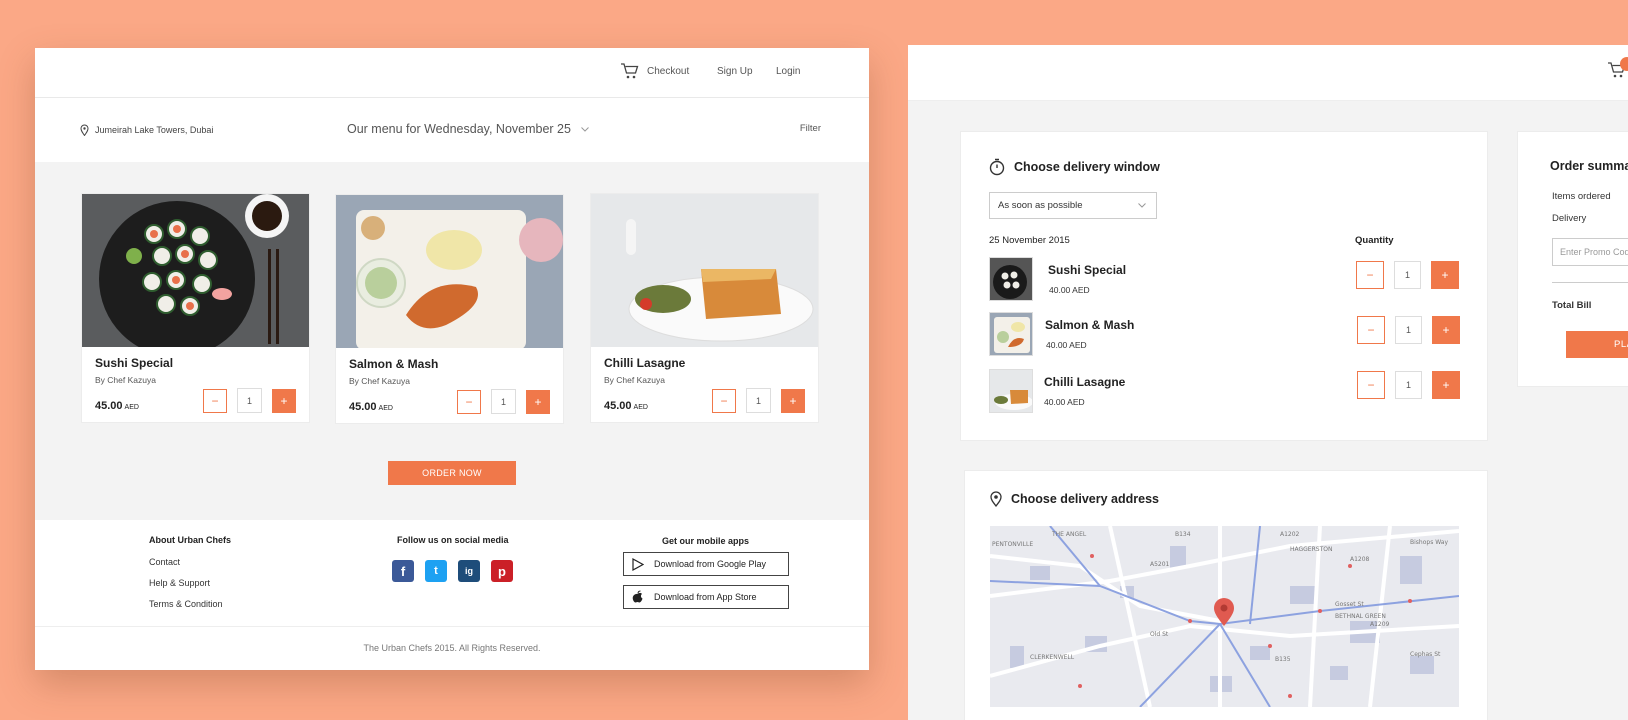 The image size is (1628, 720). Describe the element at coordinates (1624, 64) in the screenshot. I see `cart-count-badge` at that location.